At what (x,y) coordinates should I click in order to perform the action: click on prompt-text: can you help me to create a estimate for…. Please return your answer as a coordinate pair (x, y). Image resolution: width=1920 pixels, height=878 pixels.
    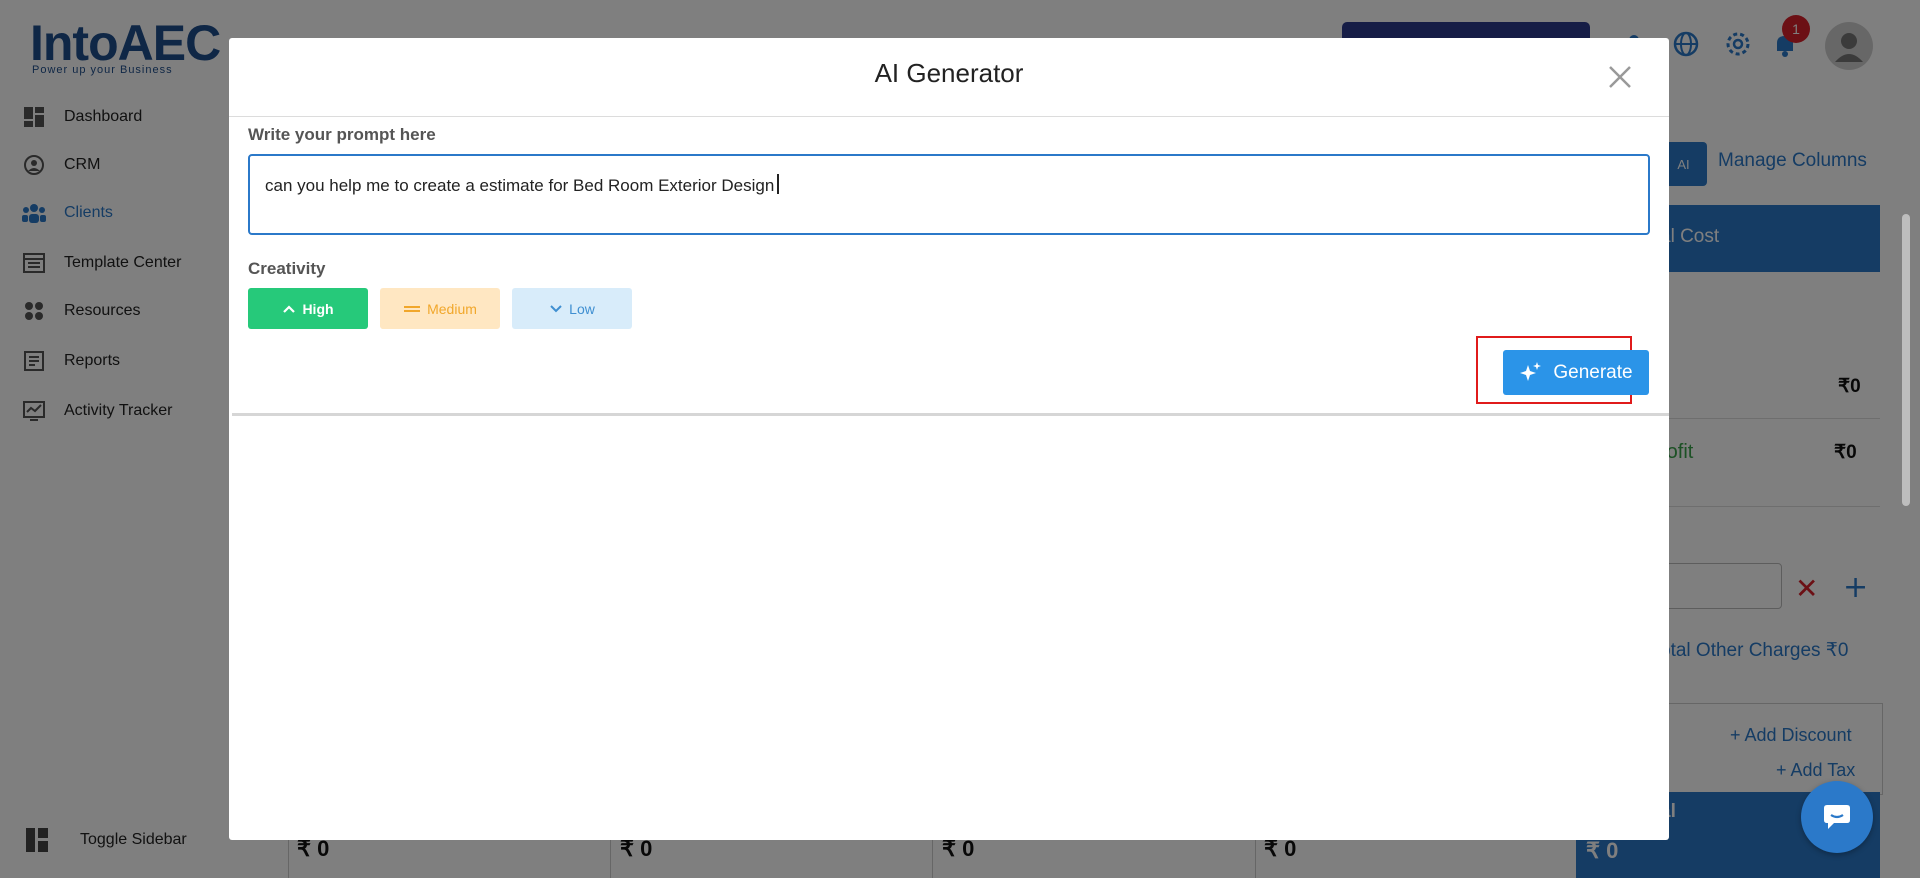
    Looking at the image, I should click on (520, 185).